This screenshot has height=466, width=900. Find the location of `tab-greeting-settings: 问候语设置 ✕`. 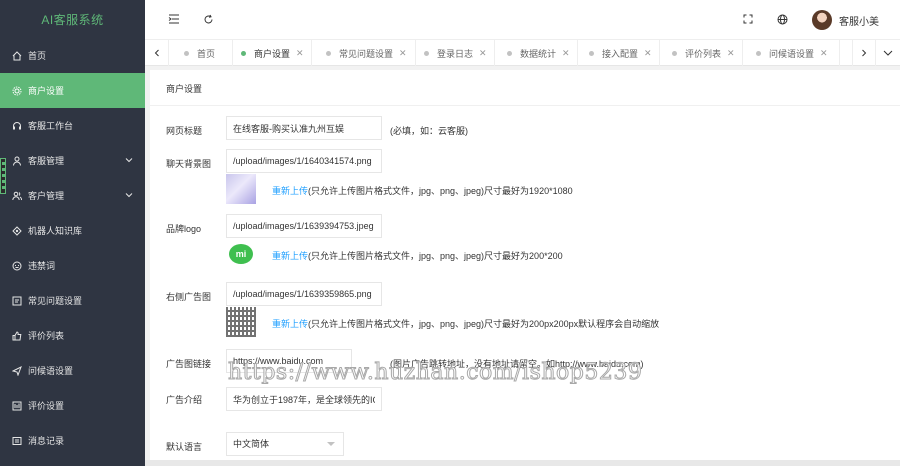

tab-greeting-settings: 问候语设置 ✕ is located at coordinates (791, 53).